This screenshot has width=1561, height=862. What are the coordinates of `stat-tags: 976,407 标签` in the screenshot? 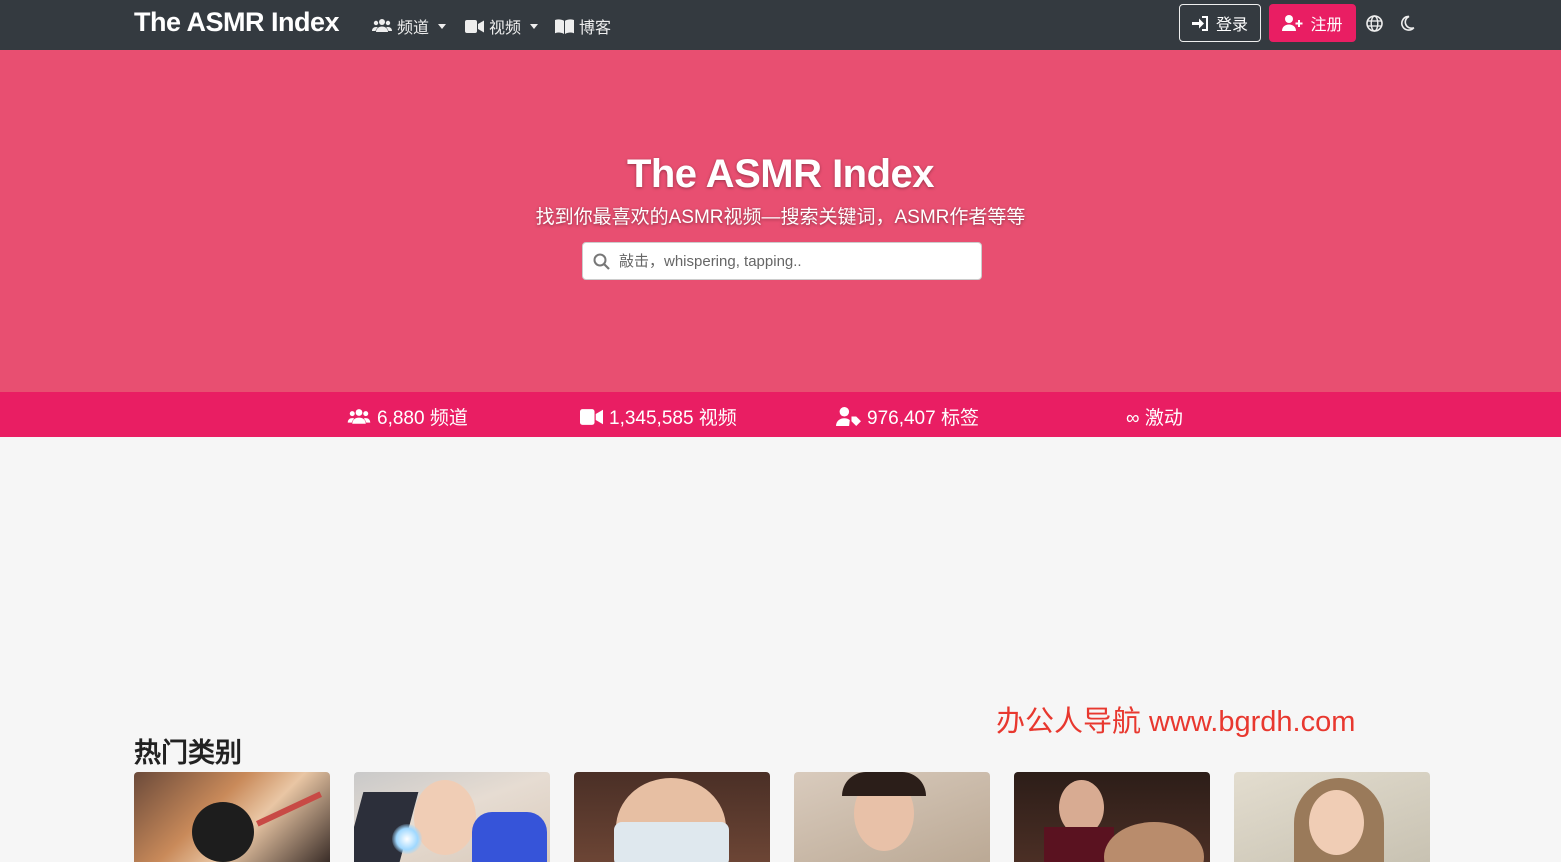 It's located at (907, 416).